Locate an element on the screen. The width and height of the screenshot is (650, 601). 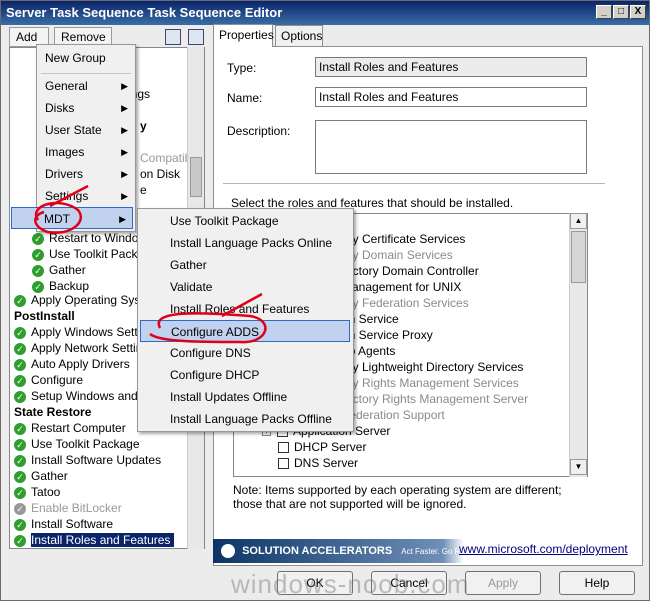
tree-item-label: Configure is located at coordinates (57, 380).